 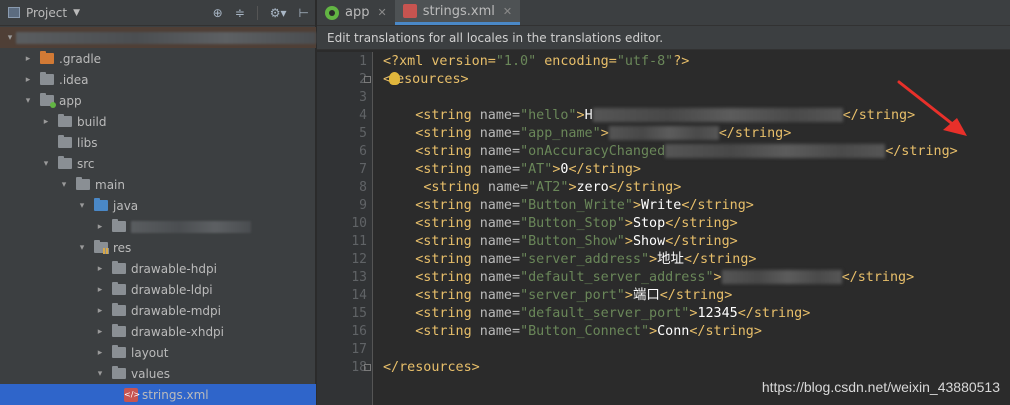 What do you see at coordinates (158, 247) in the screenshot?
I see `tree-row: ▾ res` at bounding box center [158, 247].